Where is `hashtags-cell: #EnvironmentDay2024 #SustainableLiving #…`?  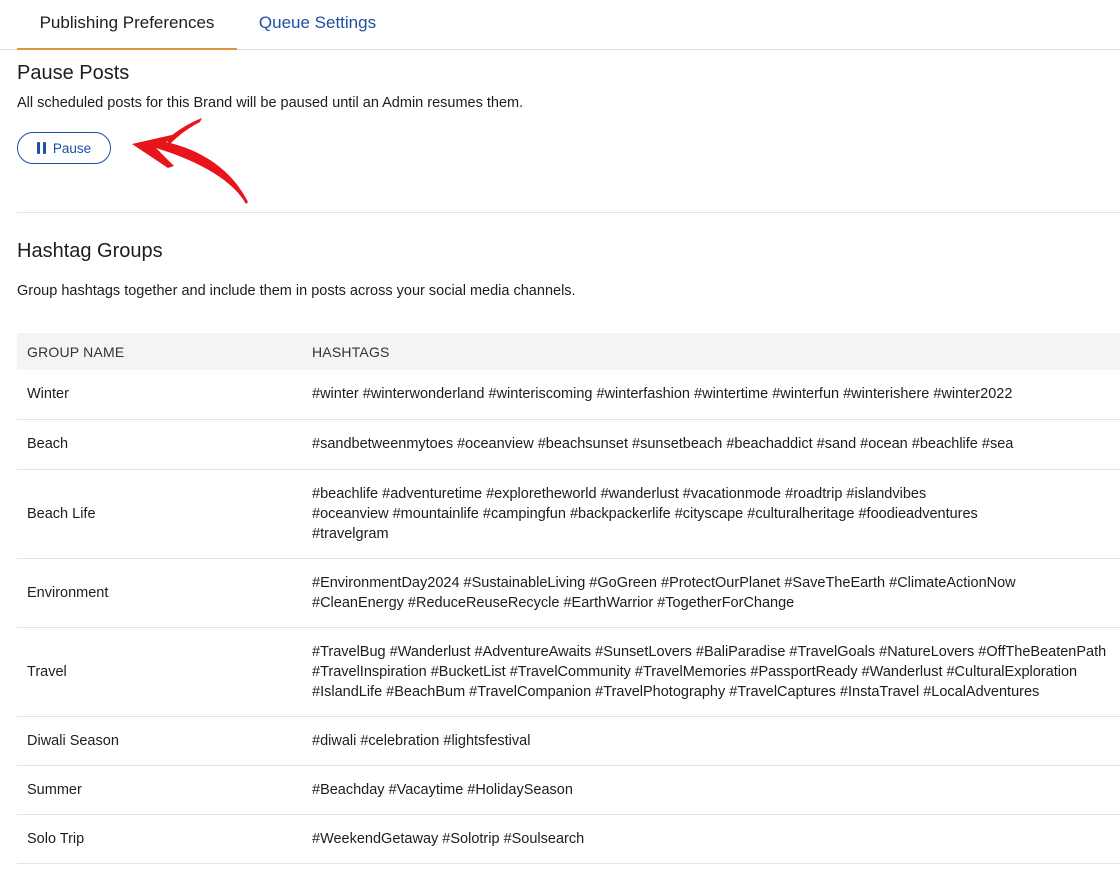 hashtags-cell: #EnvironmentDay2024 #SustainableLiving #… is located at coordinates (716, 593).